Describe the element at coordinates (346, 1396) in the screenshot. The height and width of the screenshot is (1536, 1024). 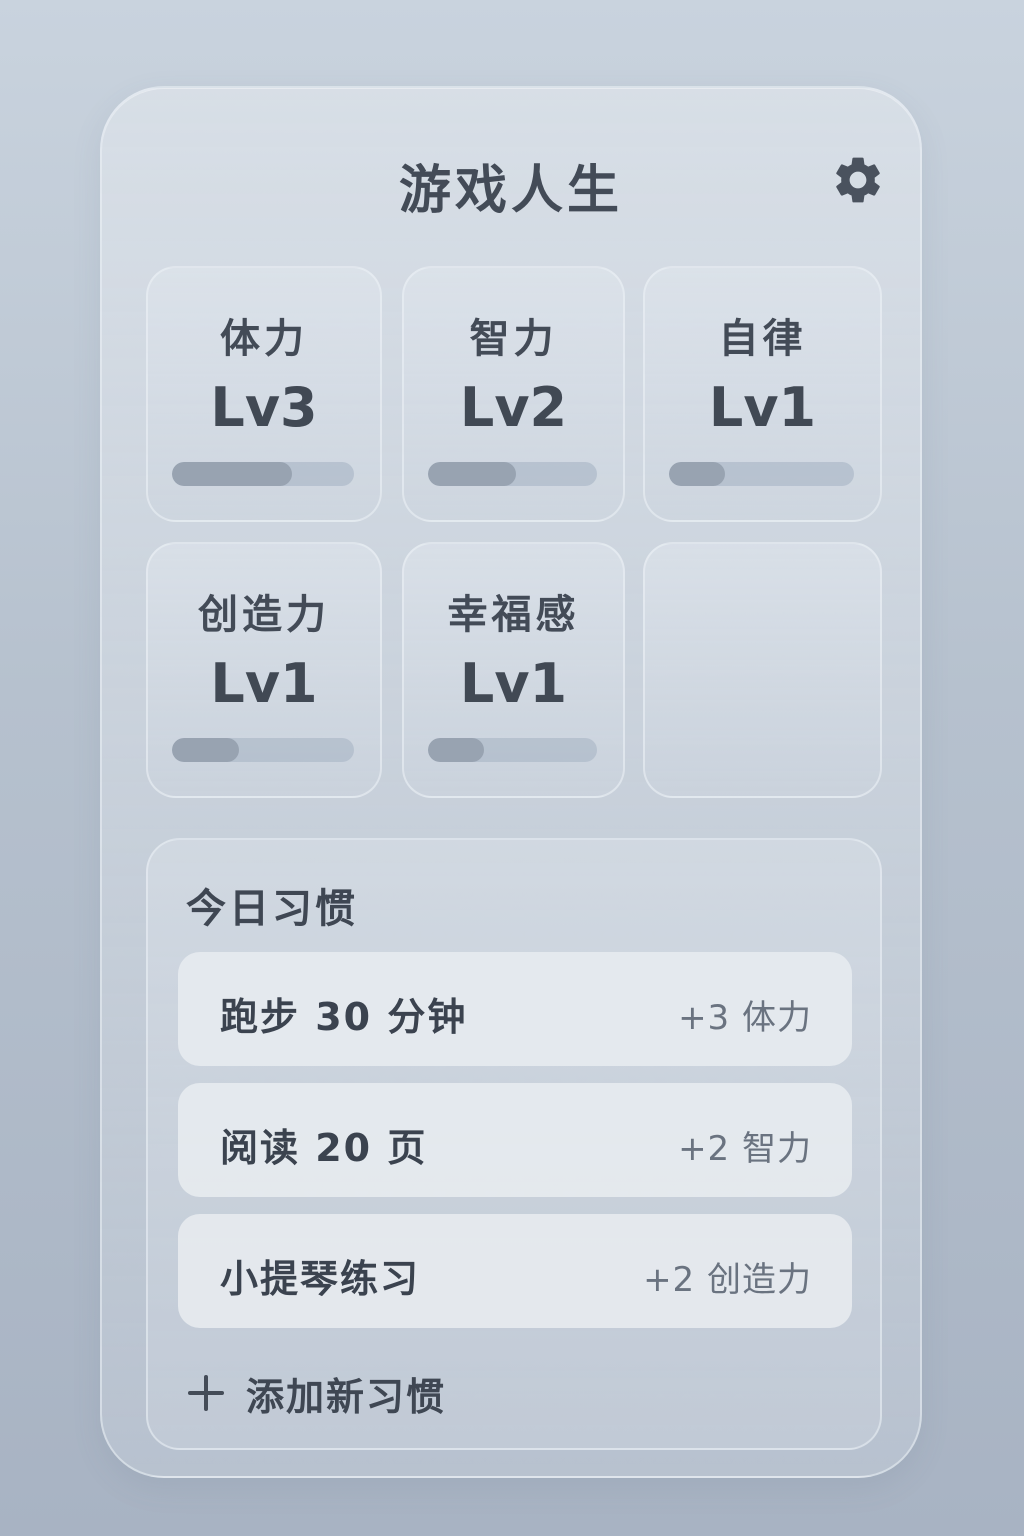
I see `add-habit-label: 添加新习惯` at that location.